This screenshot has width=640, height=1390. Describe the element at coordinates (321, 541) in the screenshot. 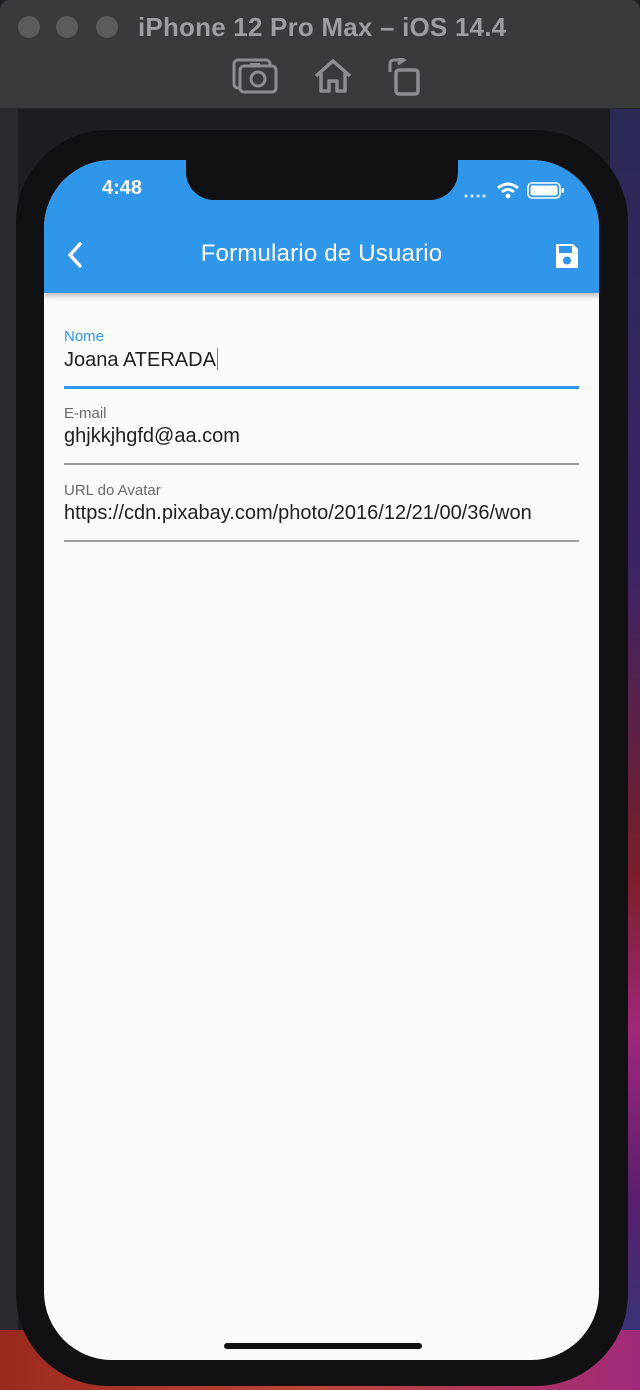

I see `avatar-url-field-underline` at that location.